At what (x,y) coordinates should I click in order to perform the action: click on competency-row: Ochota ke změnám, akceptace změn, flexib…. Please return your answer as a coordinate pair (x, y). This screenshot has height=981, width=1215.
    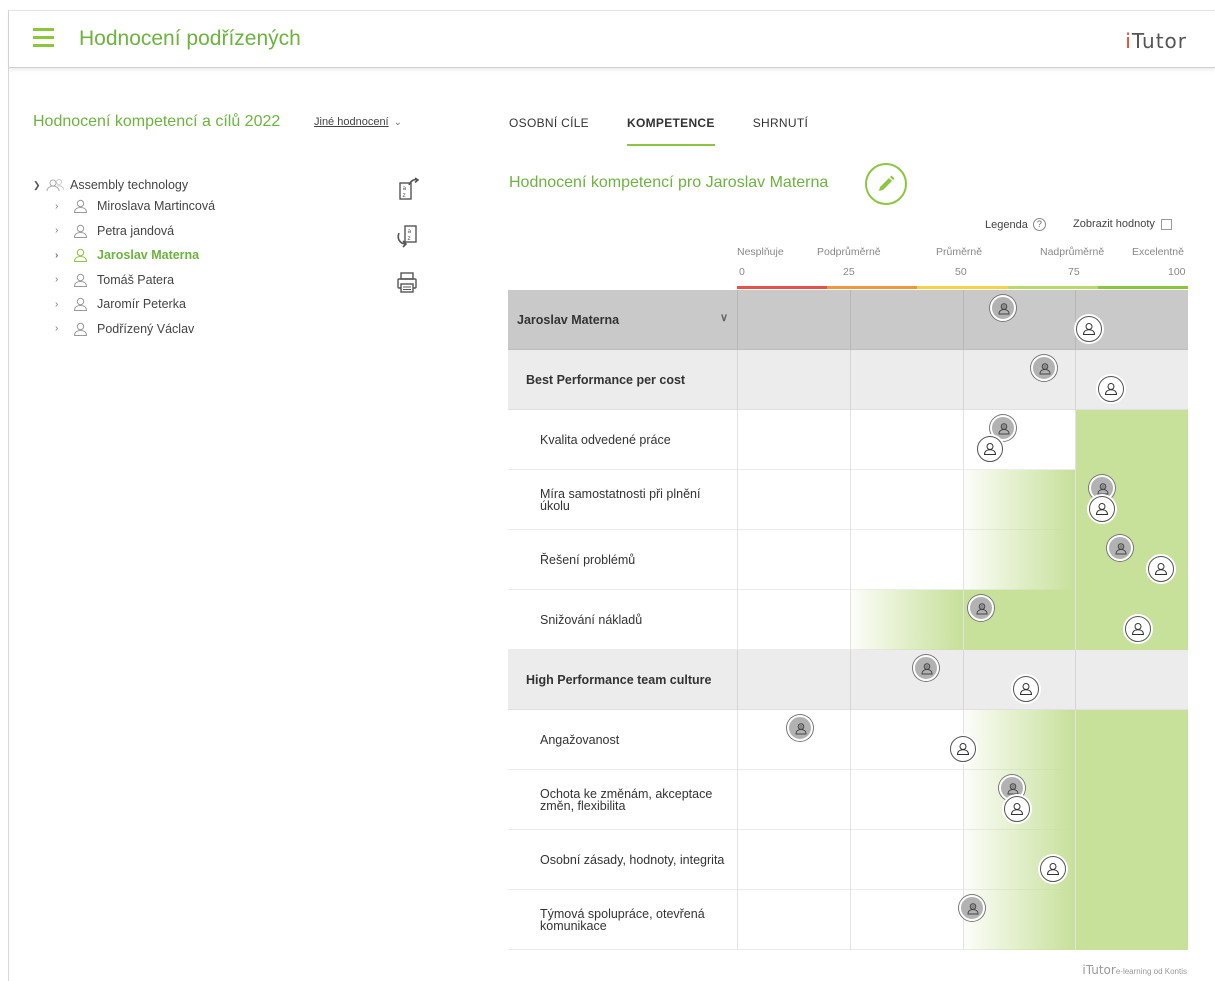
    Looking at the image, I should click on (848, 800).